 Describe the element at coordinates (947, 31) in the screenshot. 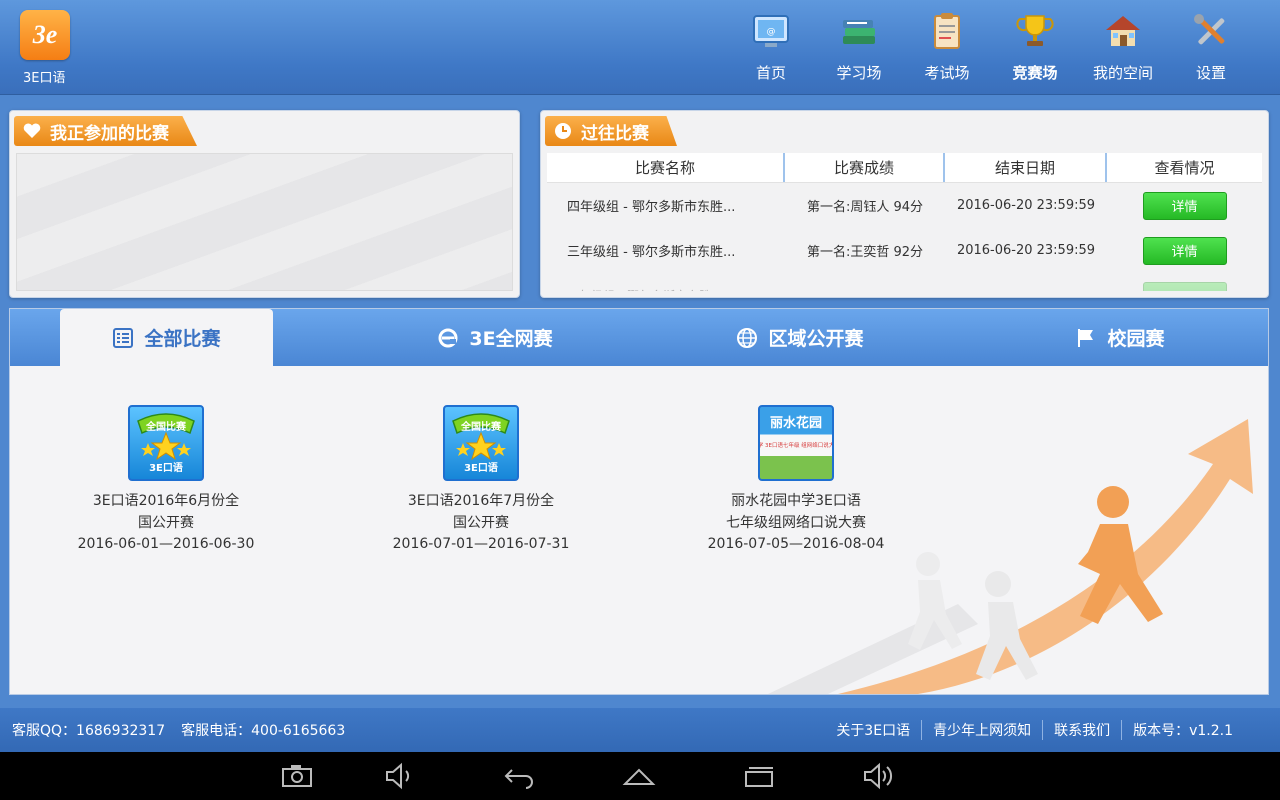

I see `clipboard-icon` at that location.